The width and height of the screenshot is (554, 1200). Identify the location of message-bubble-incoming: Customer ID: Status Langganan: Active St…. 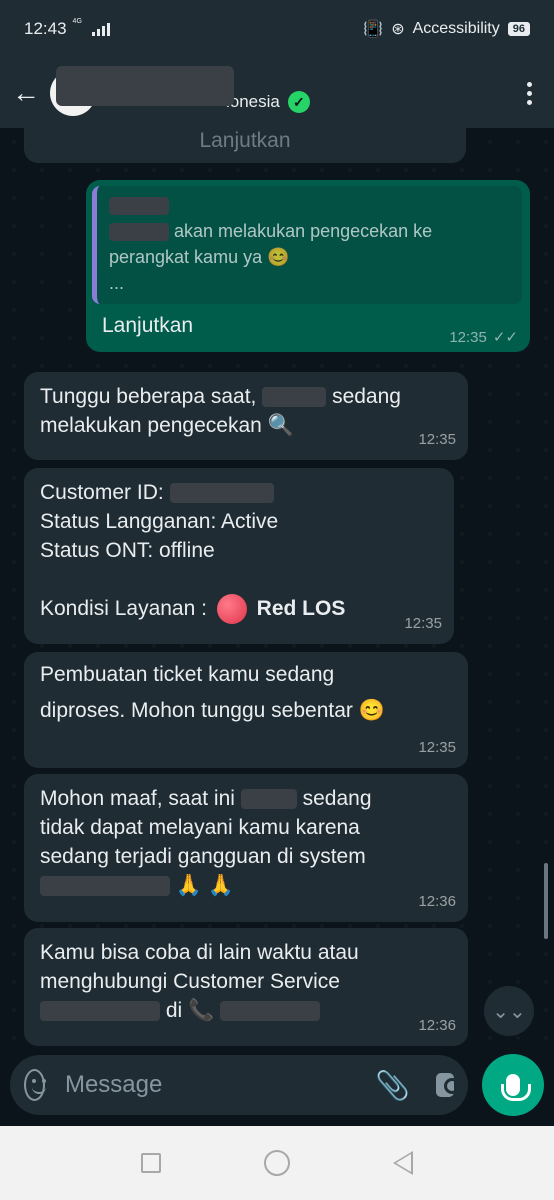
(239, 556).